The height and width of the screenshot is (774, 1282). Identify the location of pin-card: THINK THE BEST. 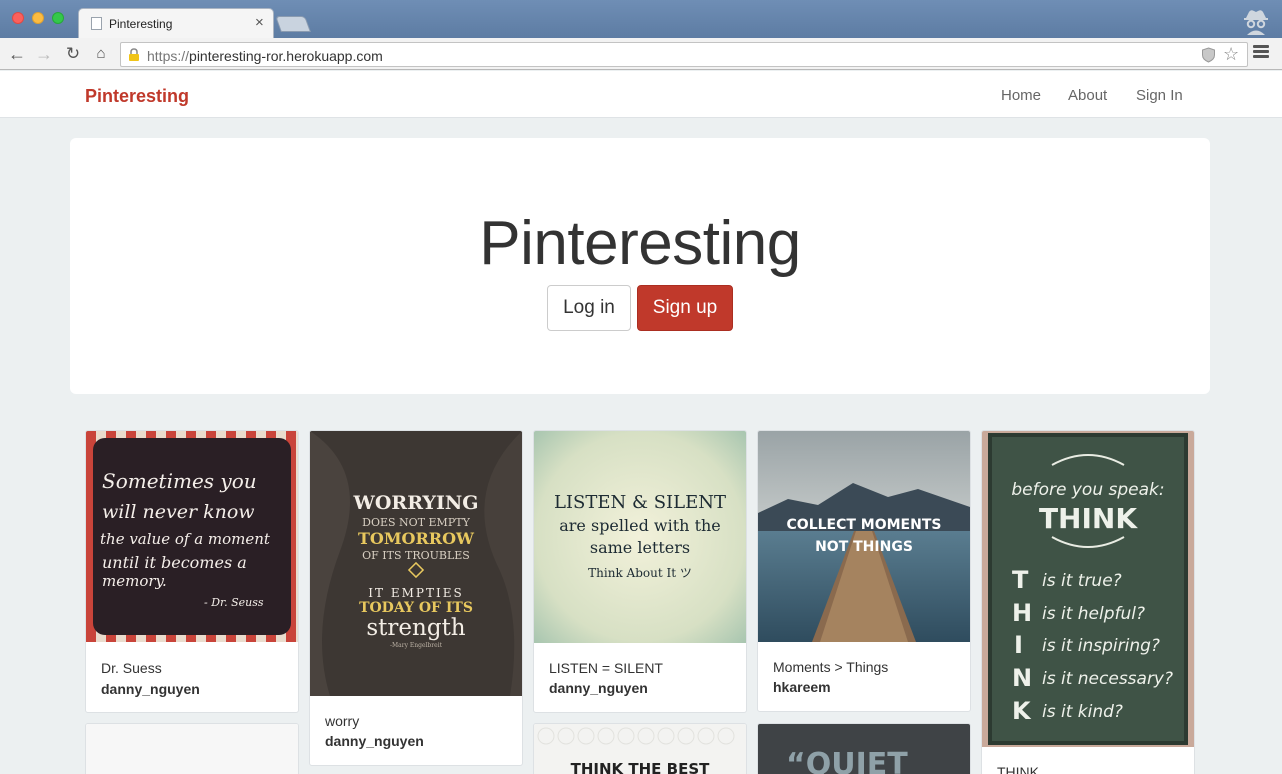
(640, 748).